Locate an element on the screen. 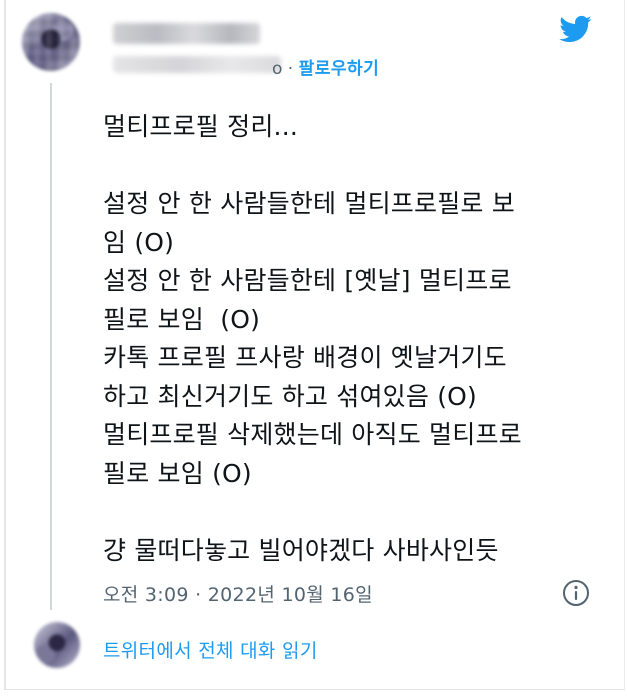  author-name-blurred is located at coordinates (186, 33).